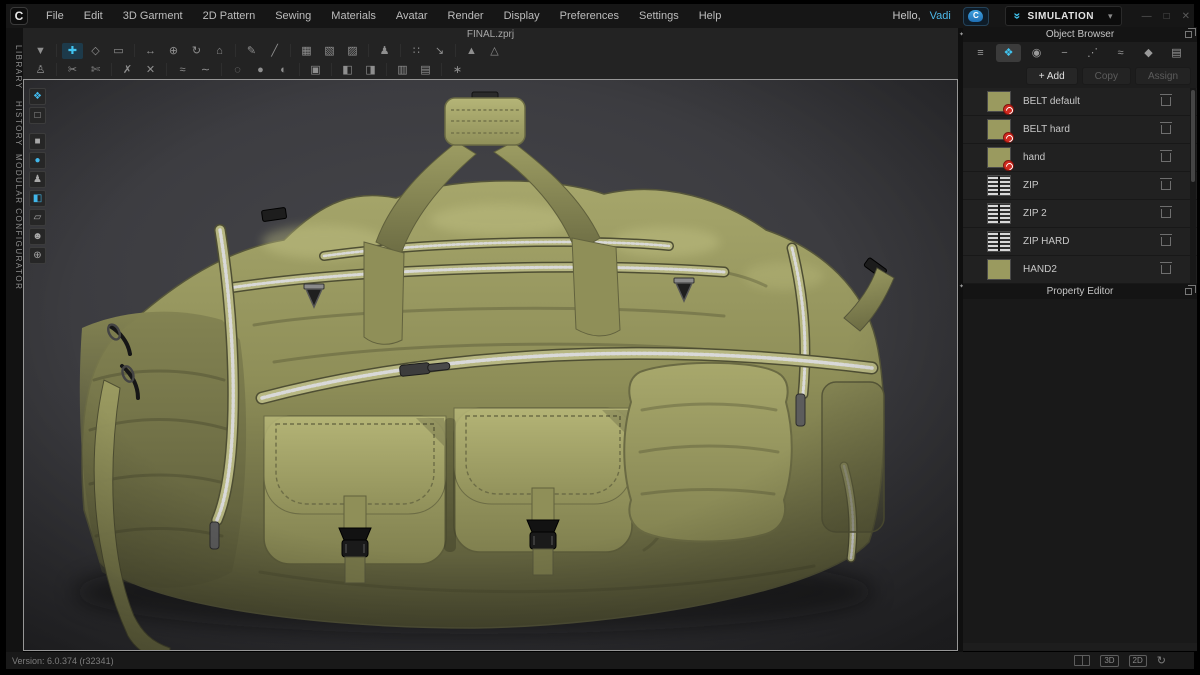  What do you see at coordinates (14, 222) in the screenshot?
I see `dock-tab-modular-configurator: MODULAR CONFIGURATOR` at bounding box center [14, 222].